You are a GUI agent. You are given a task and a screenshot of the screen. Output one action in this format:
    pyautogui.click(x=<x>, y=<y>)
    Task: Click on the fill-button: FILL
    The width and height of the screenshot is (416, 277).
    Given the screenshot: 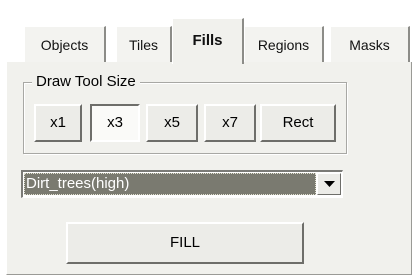 What is the action you would take?
    pyautogui.click(x=185, y=243)
    